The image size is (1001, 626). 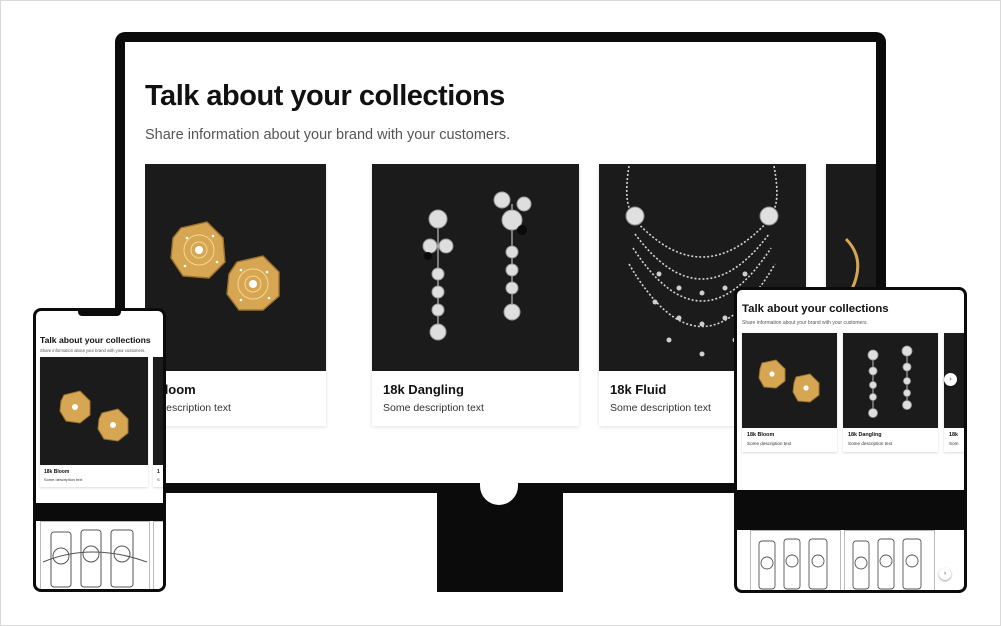 I want to click on collection-card-peek: 1 S, so click(x=158, y=422).